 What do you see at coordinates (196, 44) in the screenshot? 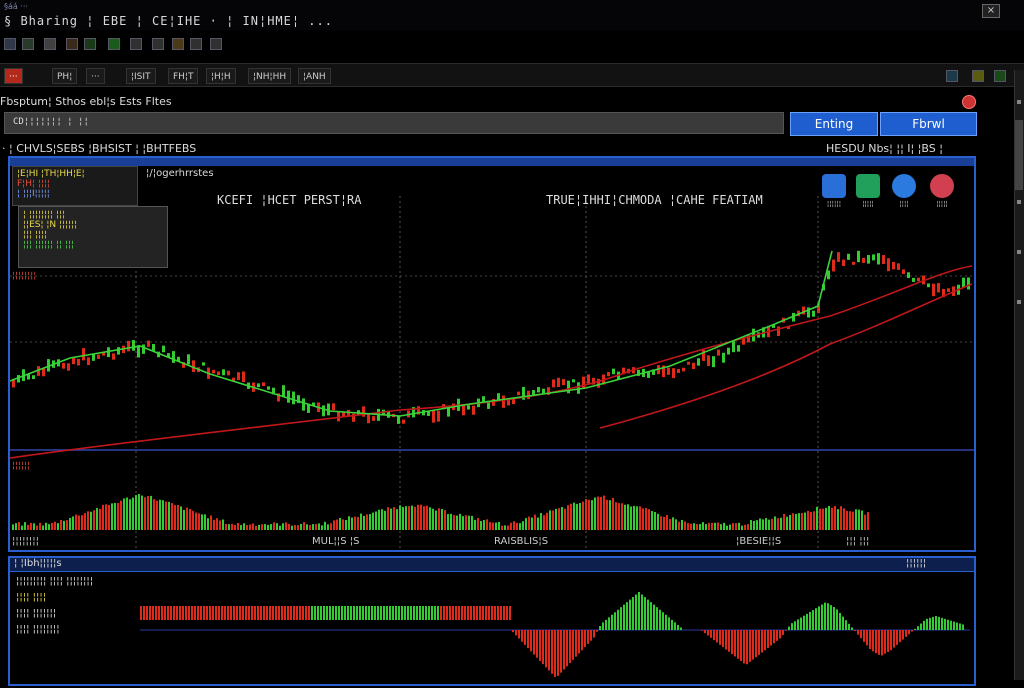
I see `grid-icon` at bounding box center [196, 44].